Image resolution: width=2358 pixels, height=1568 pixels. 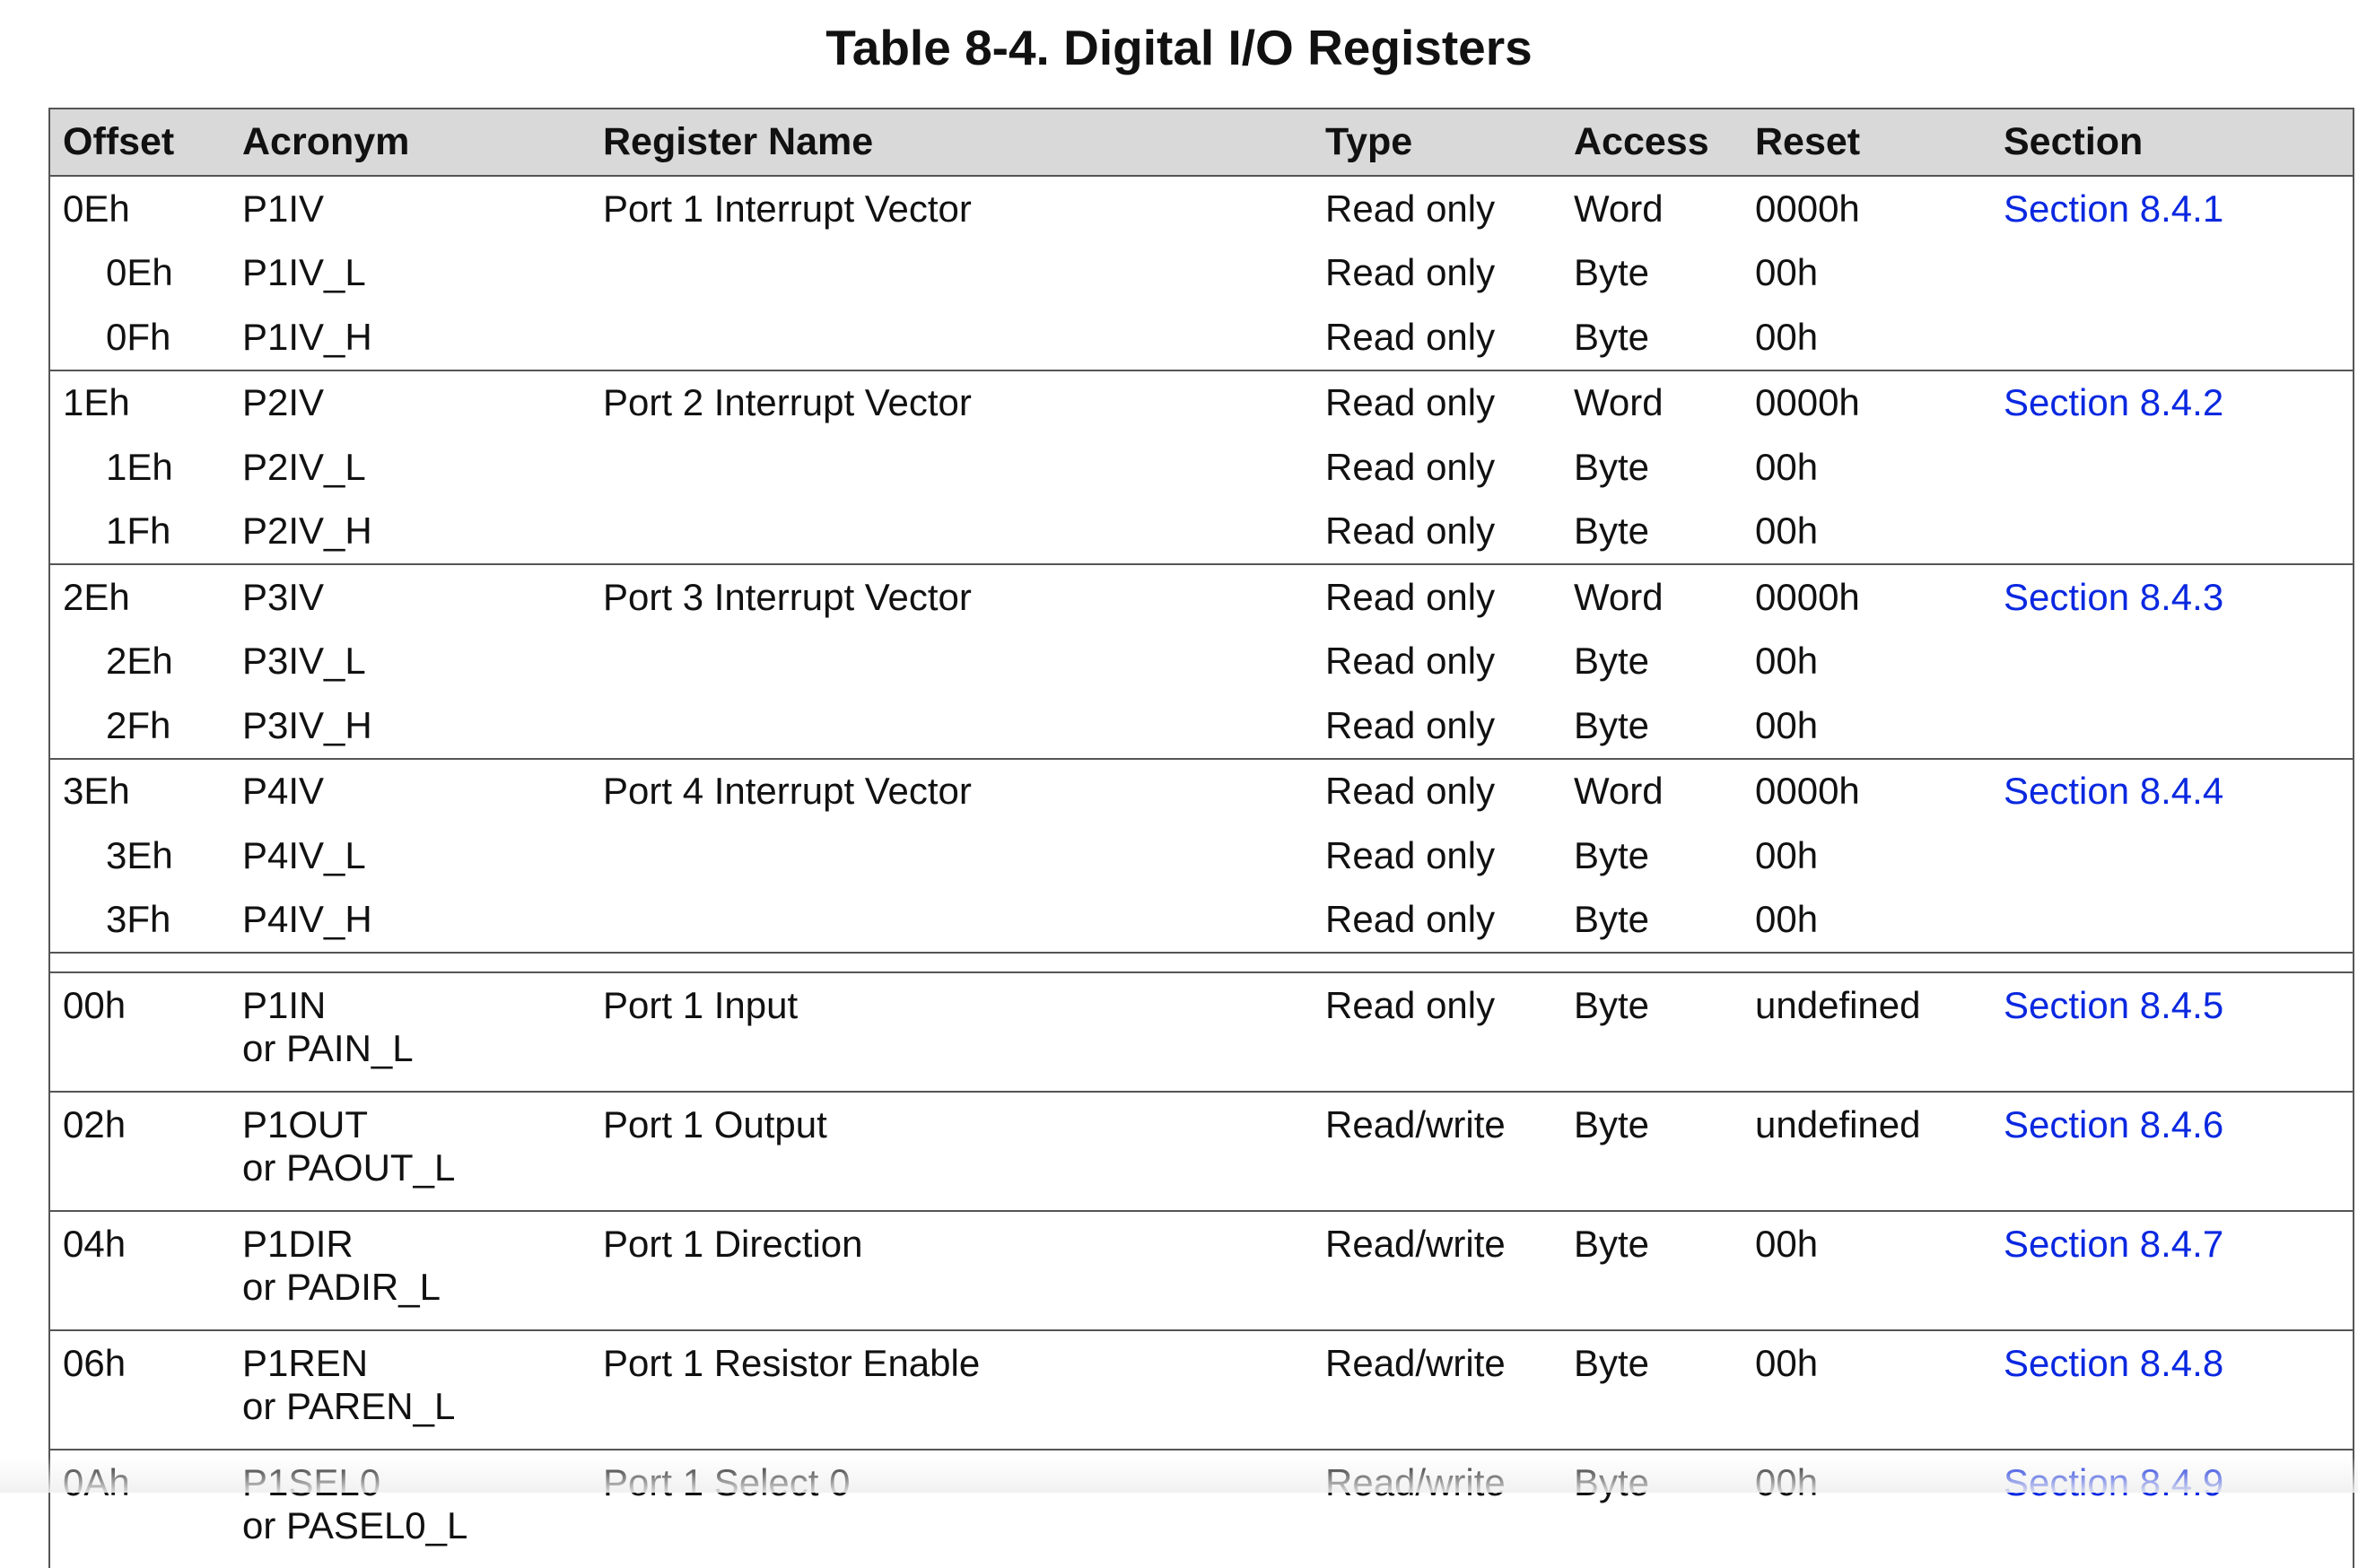 I want to click on cell-offset: 2Eh, so click(x=139, y=597).